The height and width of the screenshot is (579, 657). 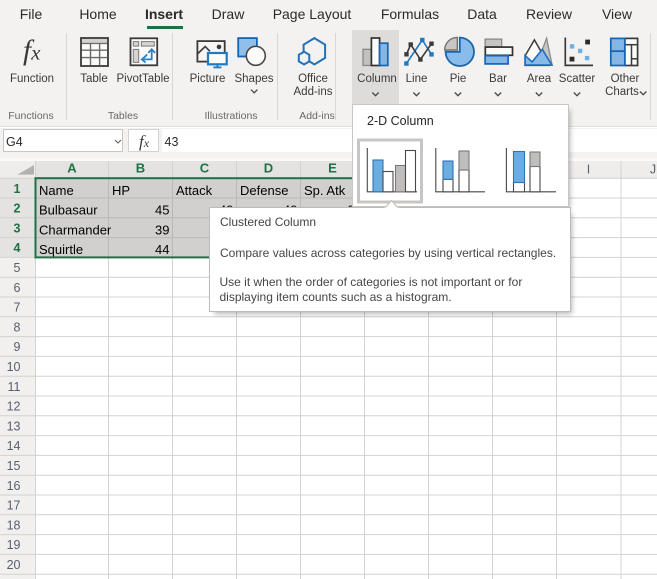 I want to click on svg-text: Charmander, so click(x=75, y=229).